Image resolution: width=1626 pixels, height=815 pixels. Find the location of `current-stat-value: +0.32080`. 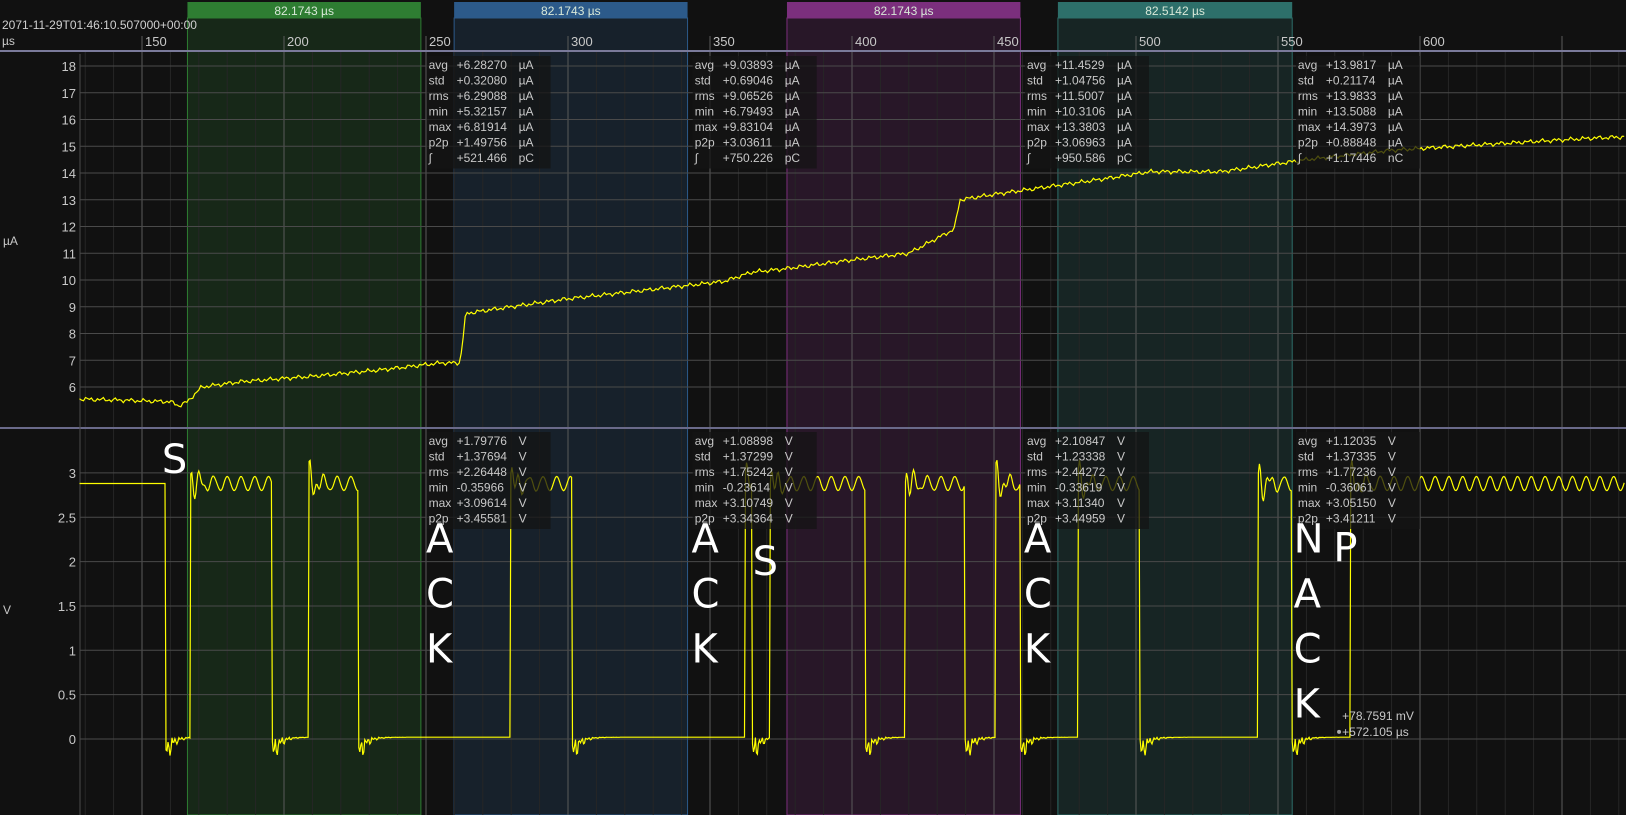

current-stat-value: +0.32080 is located at coordinates (482, 81).